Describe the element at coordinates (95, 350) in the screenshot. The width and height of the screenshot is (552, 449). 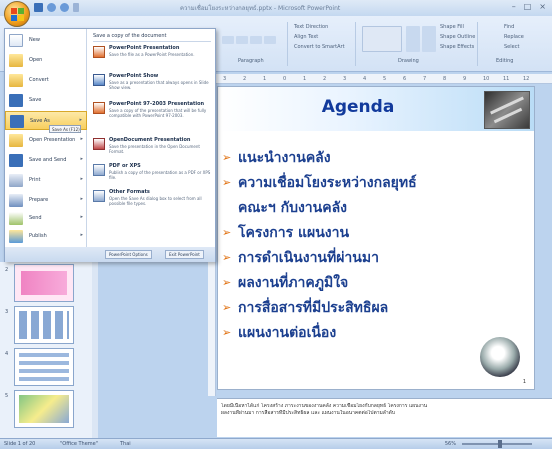
I see `slides-pane-scrollbar` at that location.